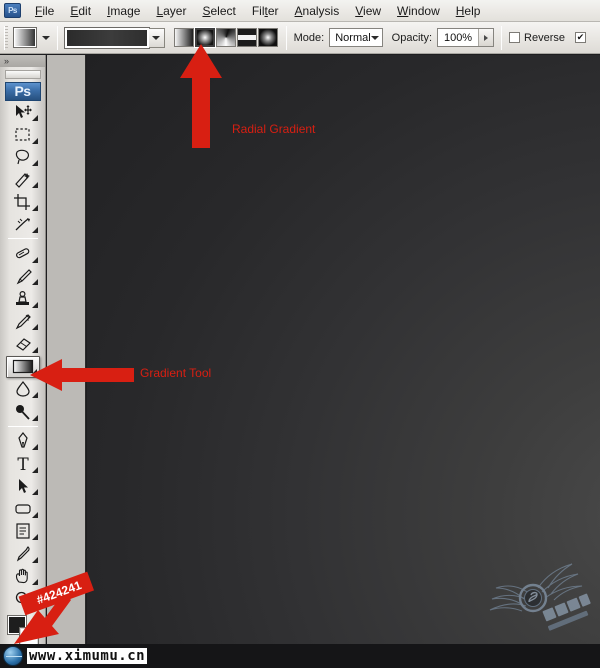 This screenshot has width=600, height=668. I want to click on gradient-picker, so click(114, 37).